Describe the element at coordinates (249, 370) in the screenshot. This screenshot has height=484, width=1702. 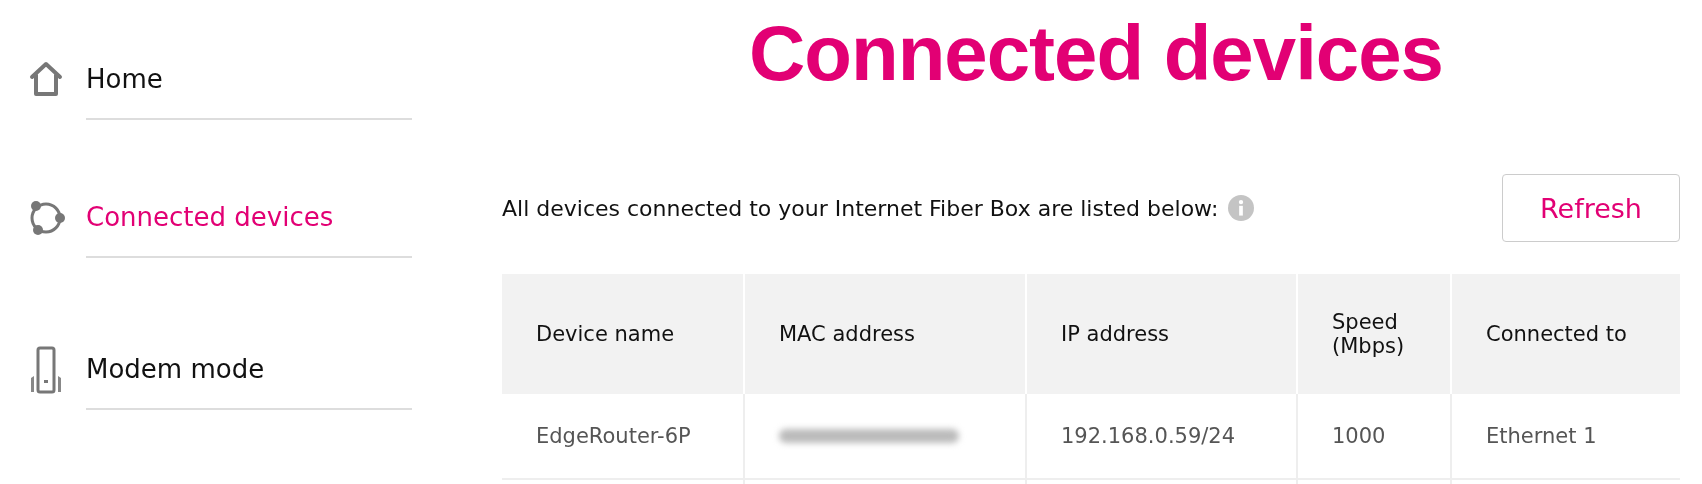
I see `sidebar-item: Modem mode` at that location.